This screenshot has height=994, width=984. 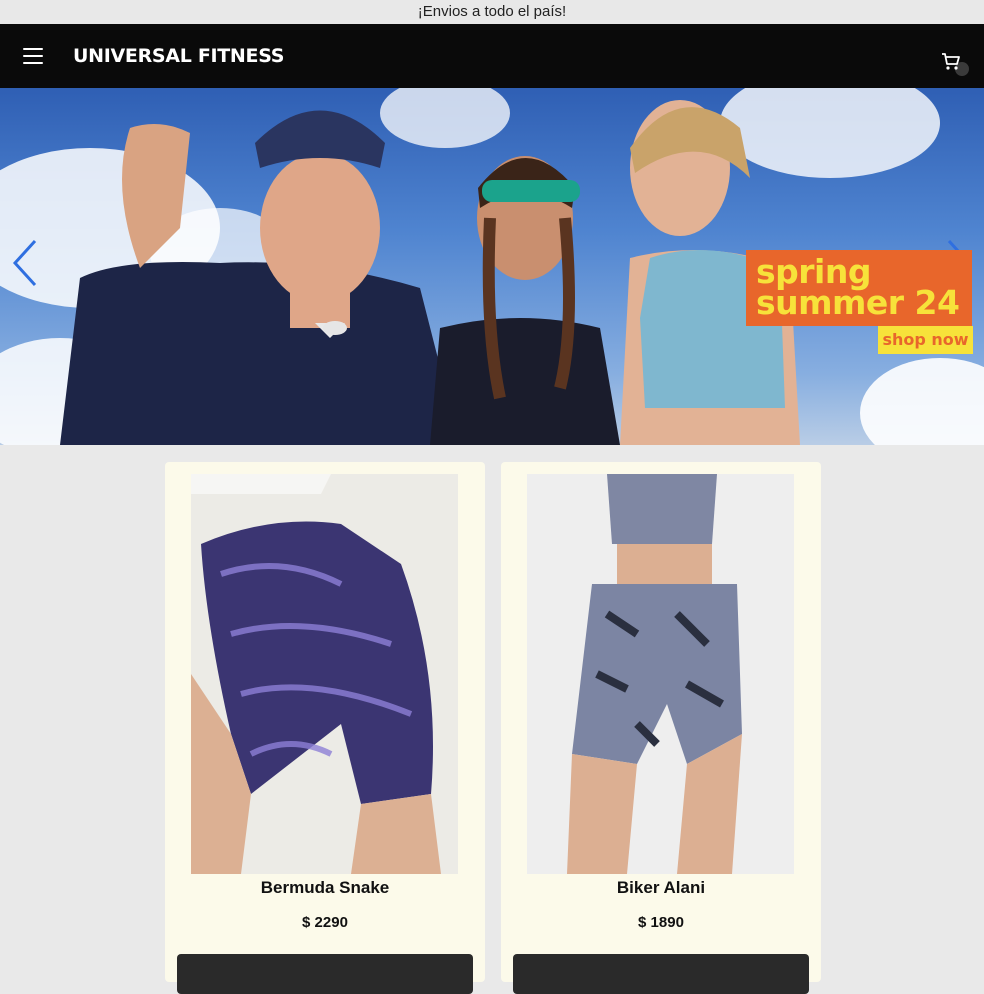 I want to click on cloud-shape, so click(x=922, y=401).